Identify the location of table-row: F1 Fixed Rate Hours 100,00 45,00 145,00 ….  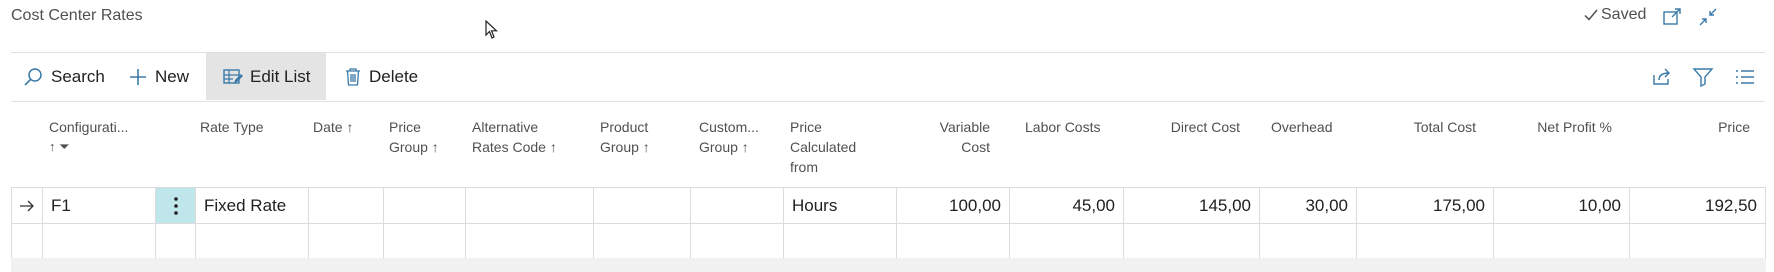
(888, 205).